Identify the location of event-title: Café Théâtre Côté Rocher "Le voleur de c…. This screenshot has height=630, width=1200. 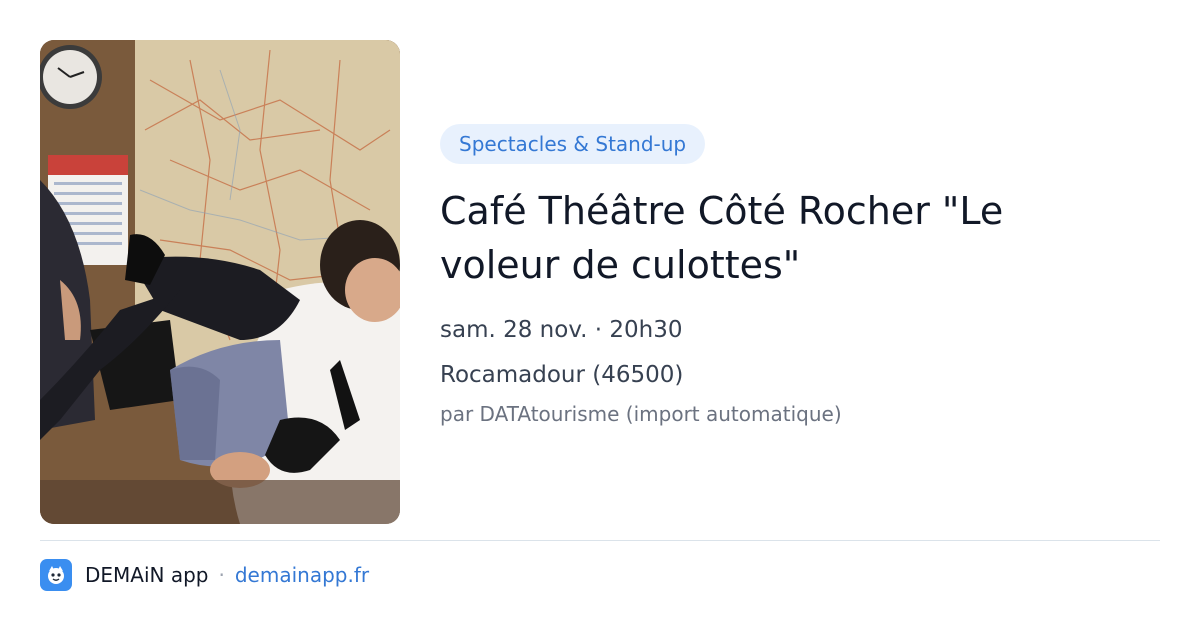
(760, 238).